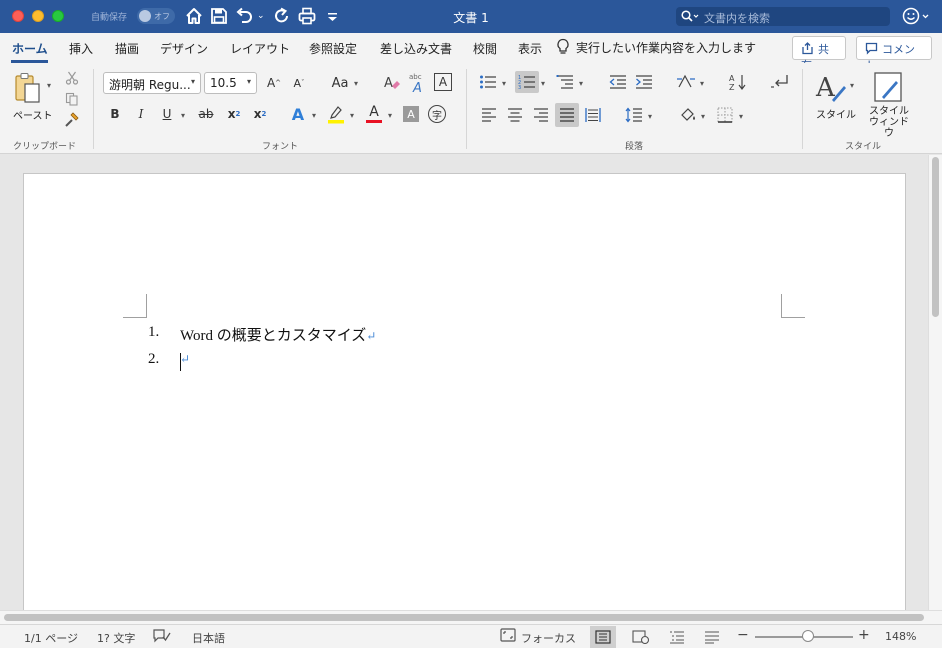 The height and width of the screenshot is (648, 942). What do you see at coordinates (464, 617) in the screenshot?
I see `horizontal-scroll-thumb` at bounding box center [464, 617].